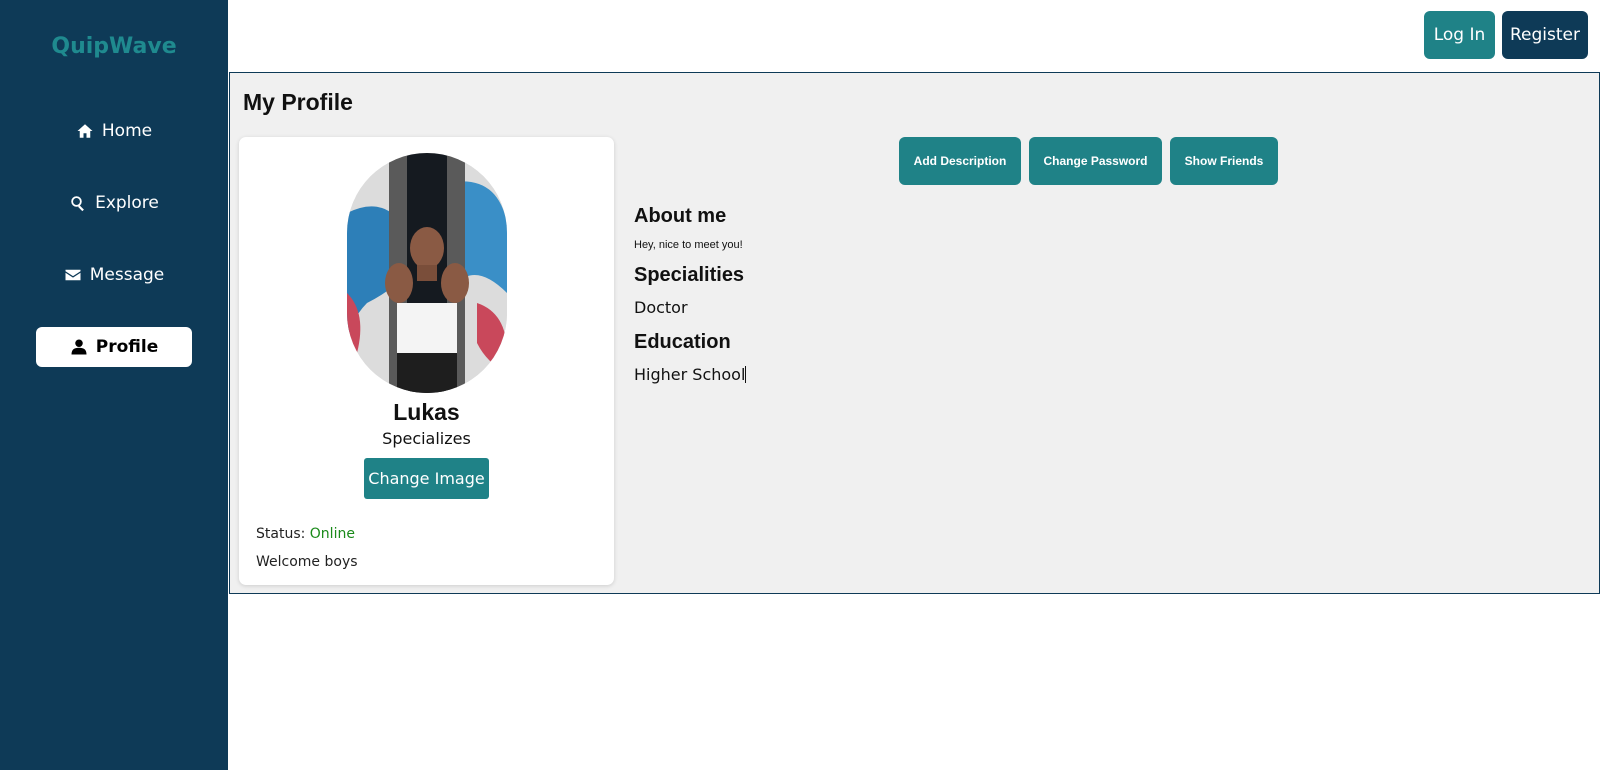 The height and width of the screenshot is (770, 1600). Describe the element at coordinates (73, 275) in the screenshot. I see `envelope-icon` at that location.